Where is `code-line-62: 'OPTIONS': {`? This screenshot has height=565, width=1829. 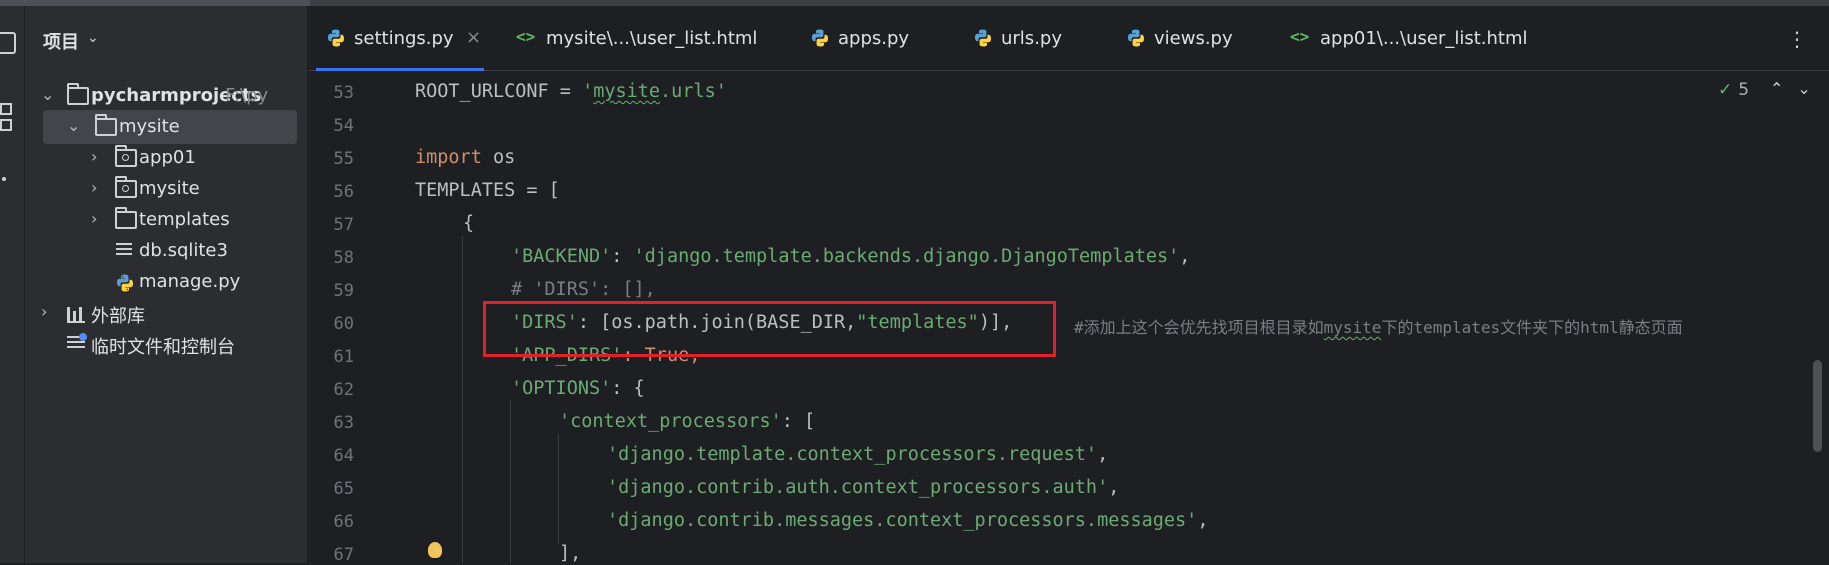
code-line-62: 'OPTIONS': { is located at coordinates (578, 388).